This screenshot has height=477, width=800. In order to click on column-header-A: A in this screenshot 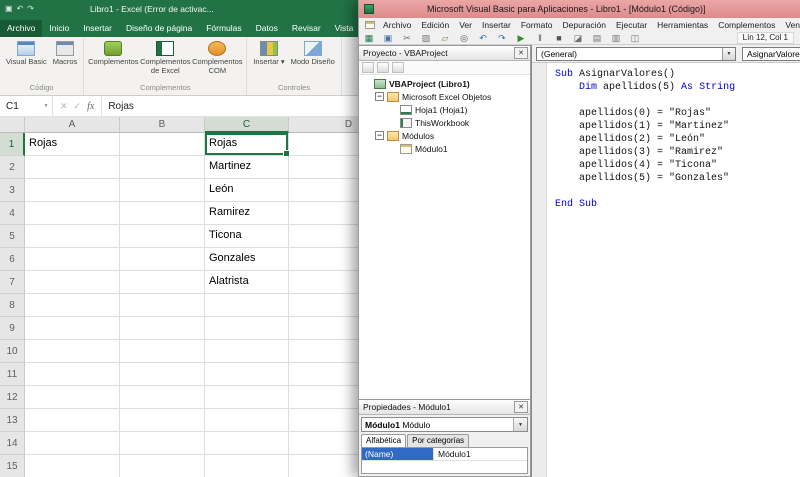, I will do `click(72, 125)`.